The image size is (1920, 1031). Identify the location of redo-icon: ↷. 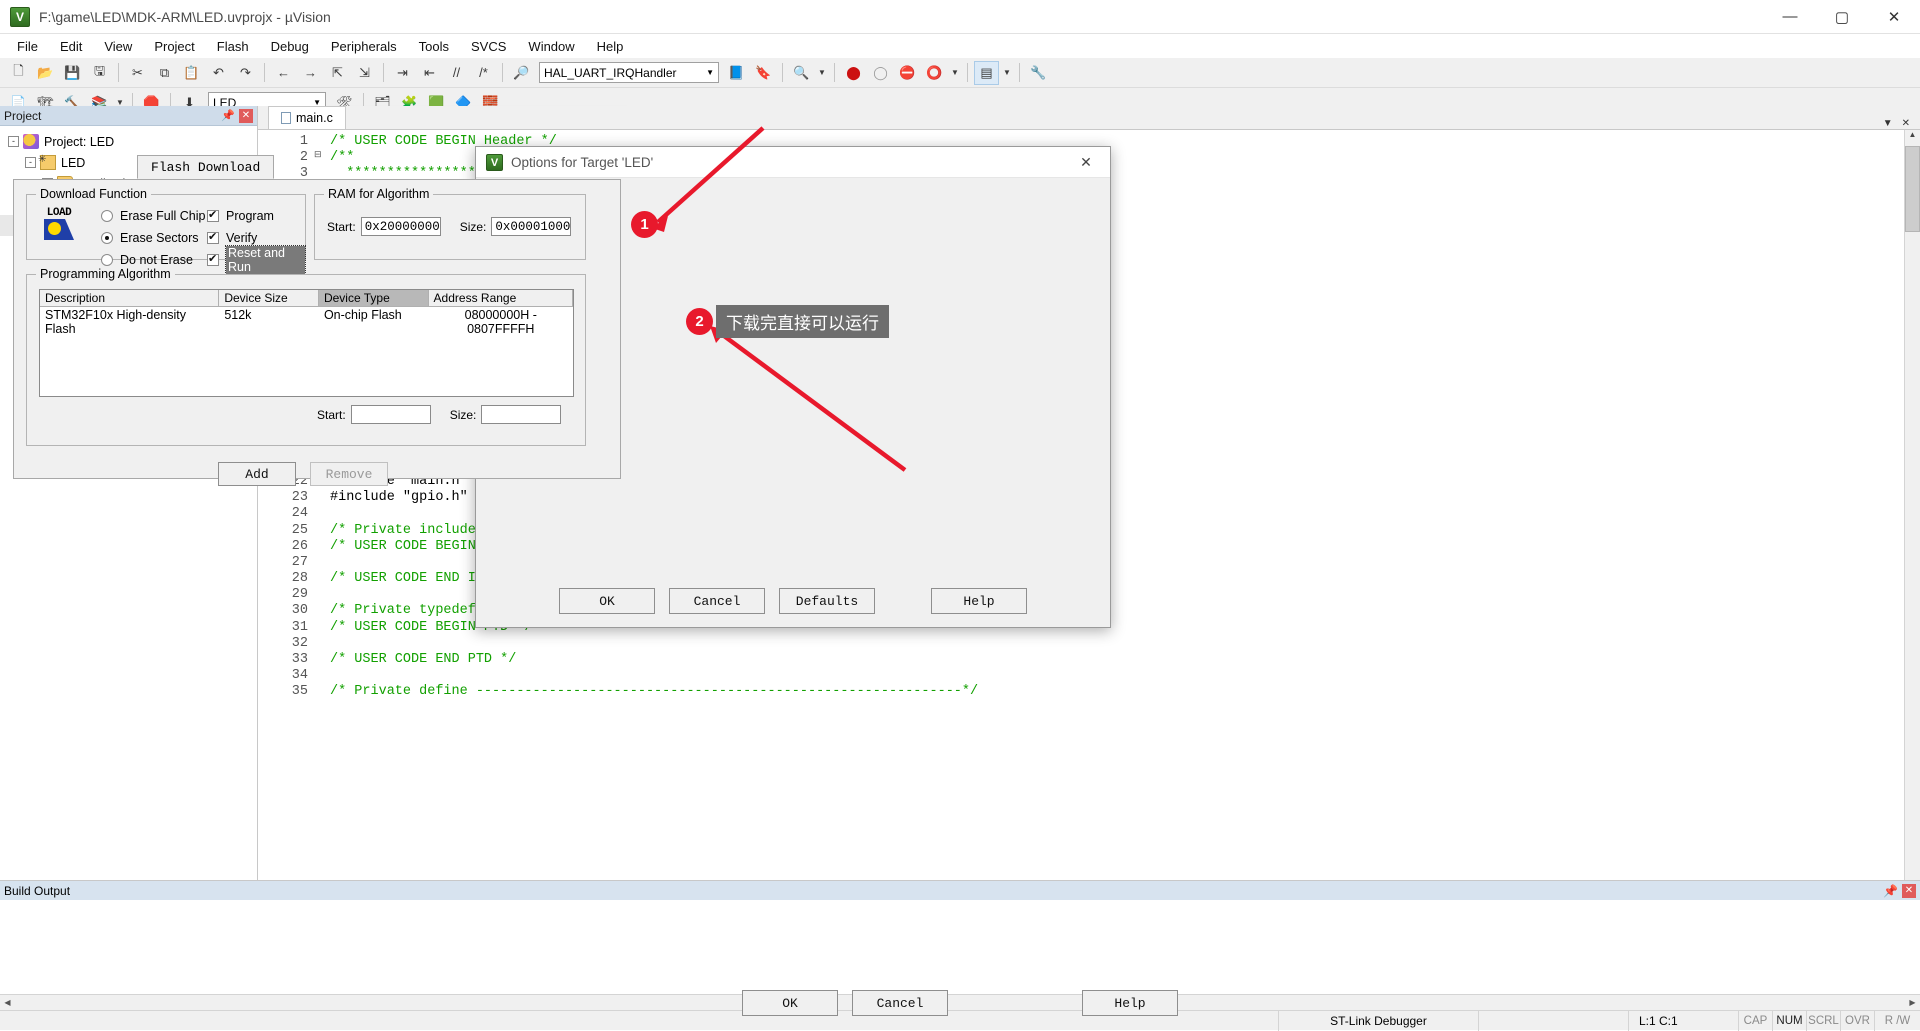
(245, 73).